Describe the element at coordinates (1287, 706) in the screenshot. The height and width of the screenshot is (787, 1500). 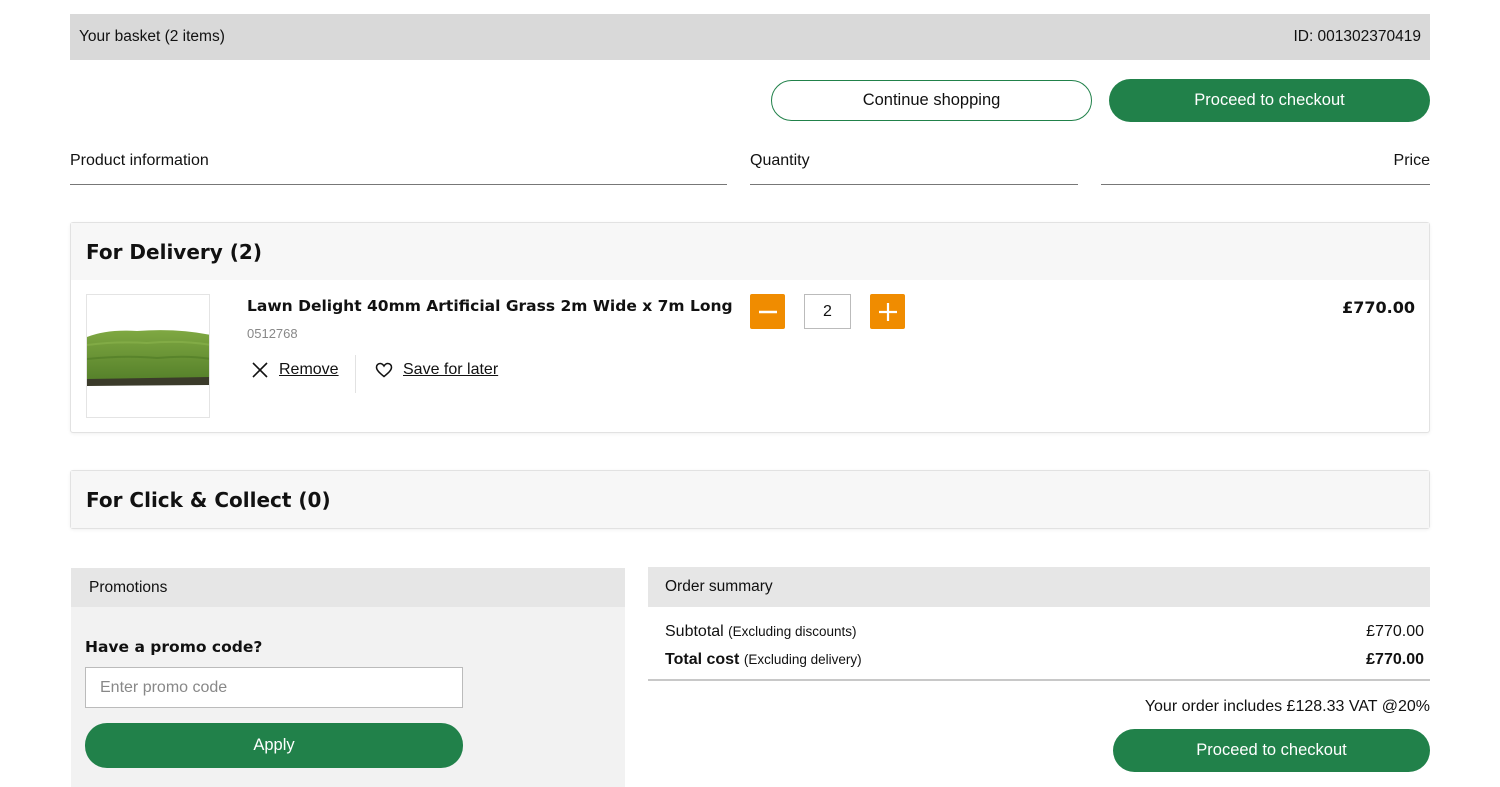
I see `vat-note: Your order includes £128.33 VAT @20%` at that location.